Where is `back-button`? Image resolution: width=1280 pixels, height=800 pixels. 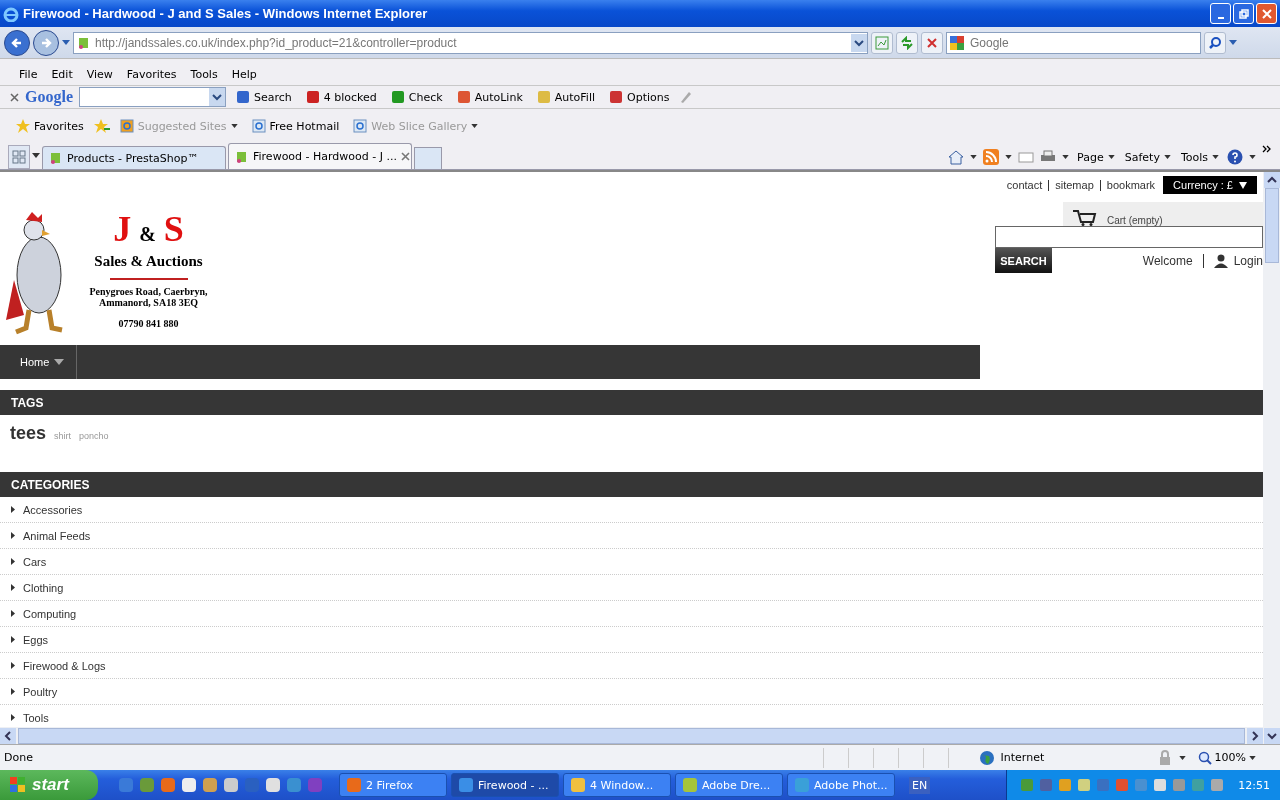
back-button is located at coordinates (17, 42).